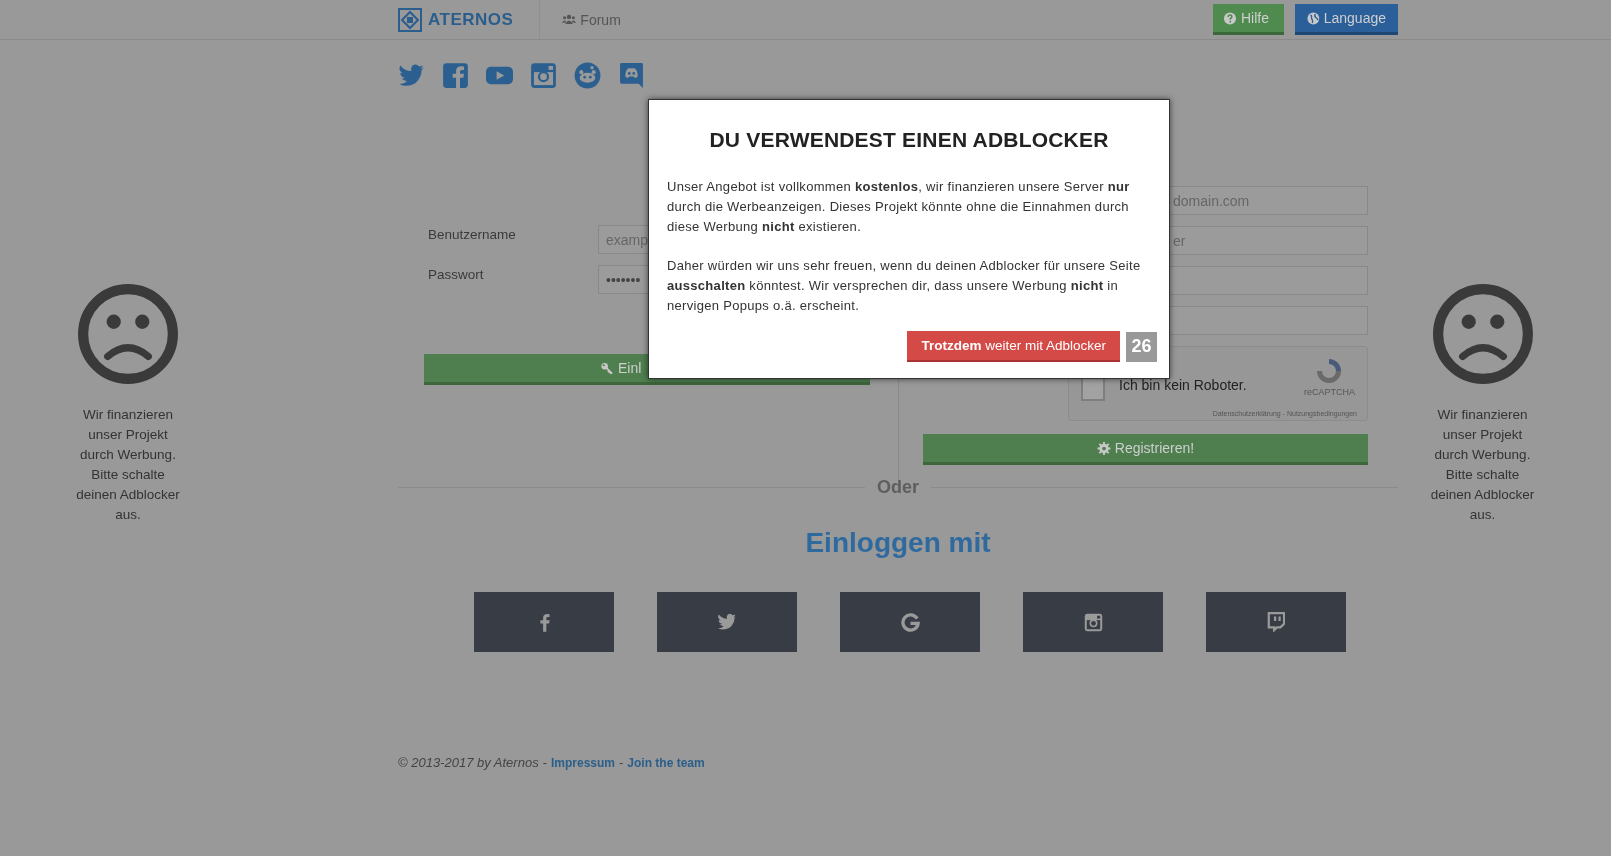 The height and width of the screenshot is (856, 1611). I want to click on speech-bubble-button, so click(1276, 622).